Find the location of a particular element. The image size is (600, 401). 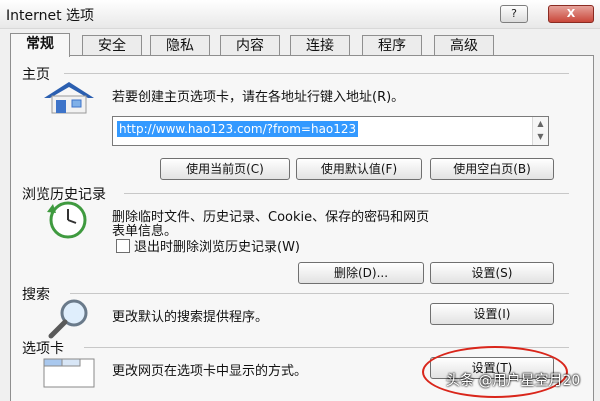

help-button: ? is located at coordinates (514, 14).